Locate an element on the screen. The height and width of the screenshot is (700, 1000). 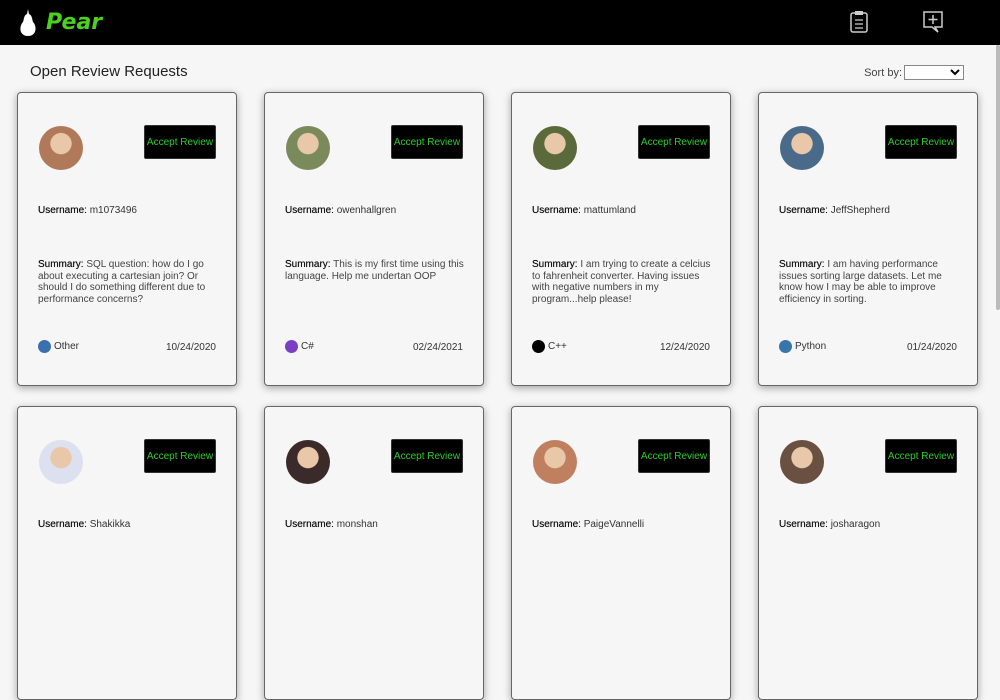
sort-label: Sort by: is located at coordinates (883, 72).